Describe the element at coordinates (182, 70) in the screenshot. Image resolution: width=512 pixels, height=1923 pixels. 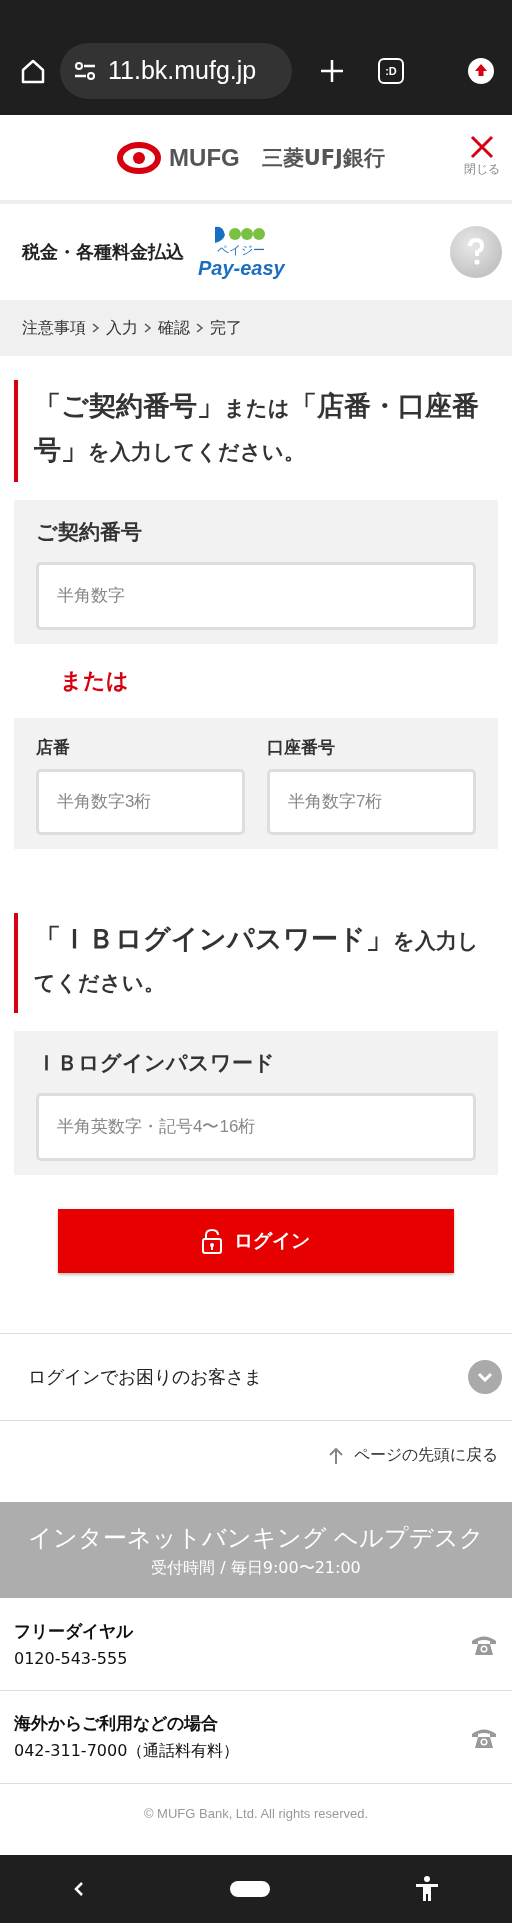
I see `url-text: 11.bk.mufg.jp` at that location.